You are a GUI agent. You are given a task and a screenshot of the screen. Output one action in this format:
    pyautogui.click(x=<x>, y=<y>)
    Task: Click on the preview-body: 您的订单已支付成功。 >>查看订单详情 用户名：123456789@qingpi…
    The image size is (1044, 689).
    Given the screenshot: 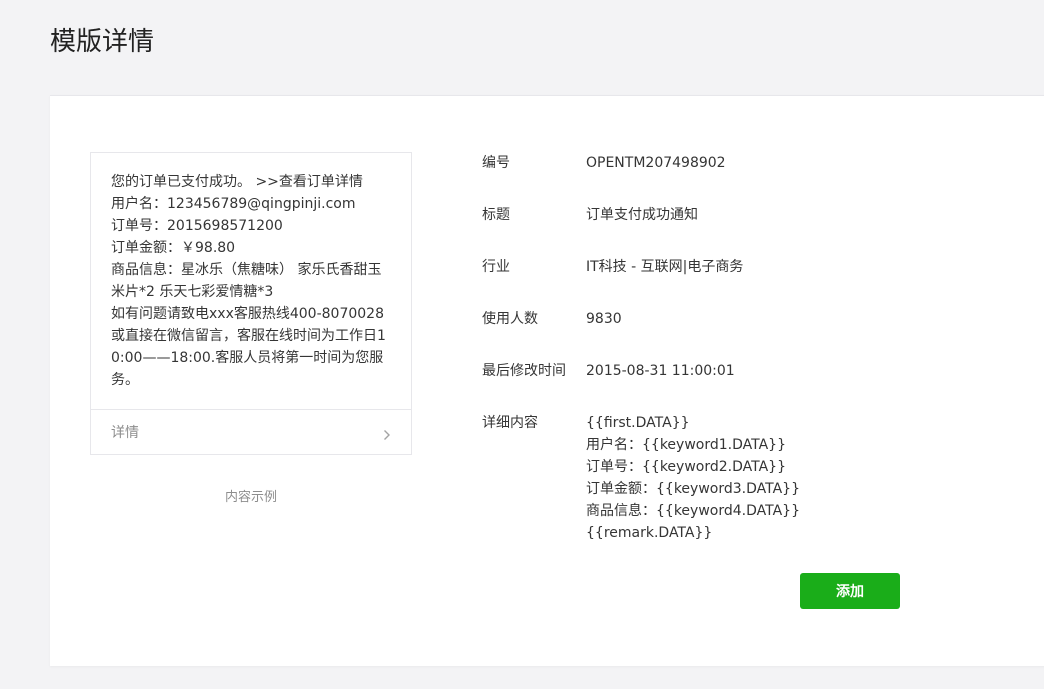 What is the action you would take?
    pyautogui.click(x=251, y=281)
    